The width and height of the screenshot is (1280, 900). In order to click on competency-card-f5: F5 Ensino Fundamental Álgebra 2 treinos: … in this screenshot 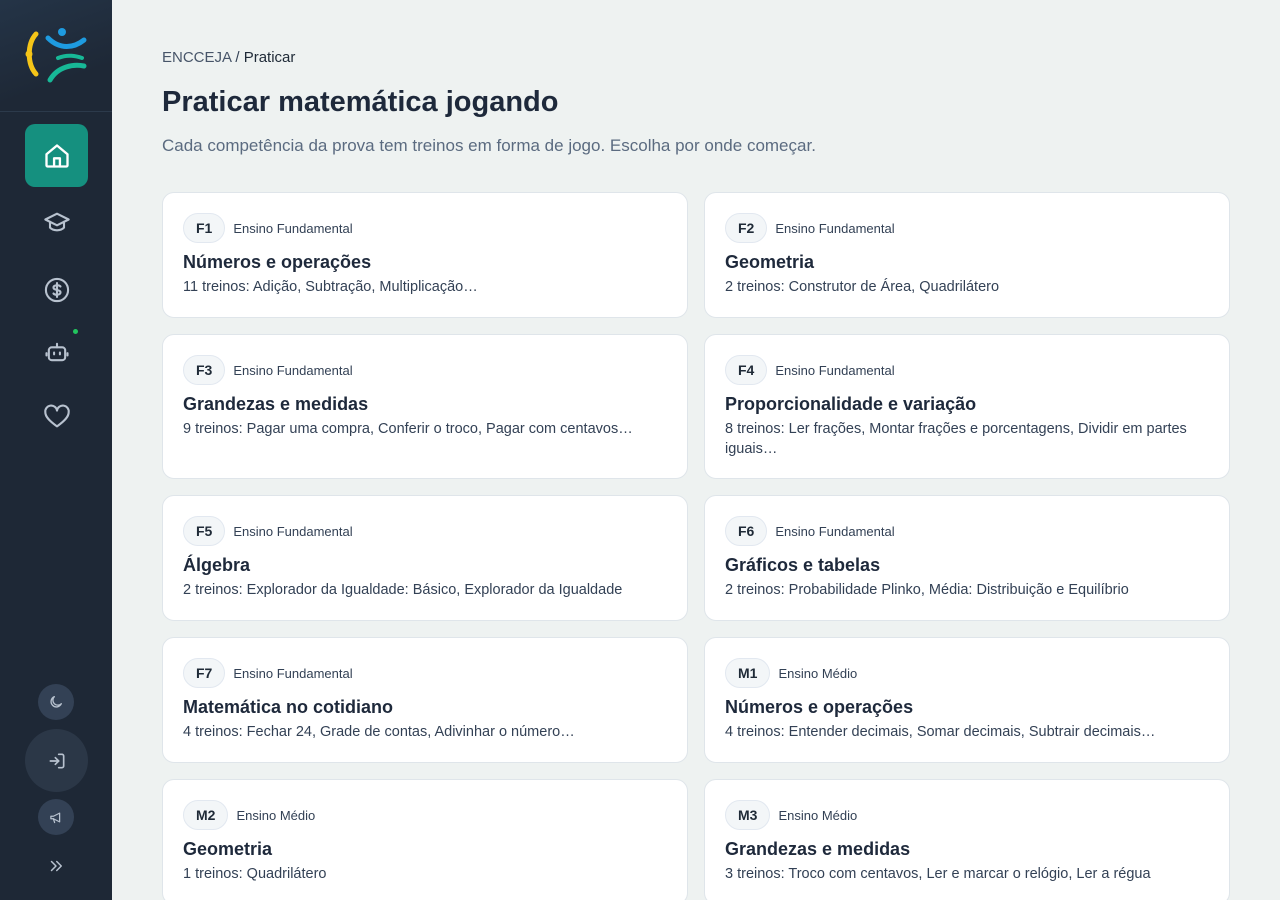, I will do `click(425, 558)`.